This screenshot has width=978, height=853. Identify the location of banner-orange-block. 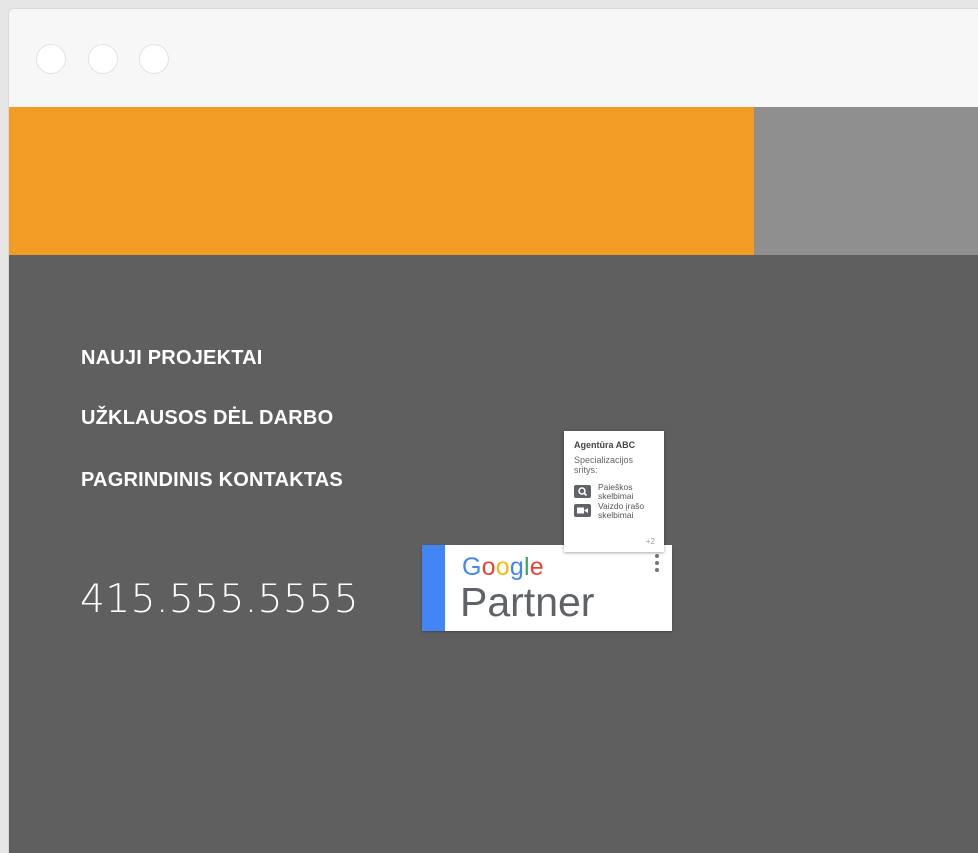
(381, 181).